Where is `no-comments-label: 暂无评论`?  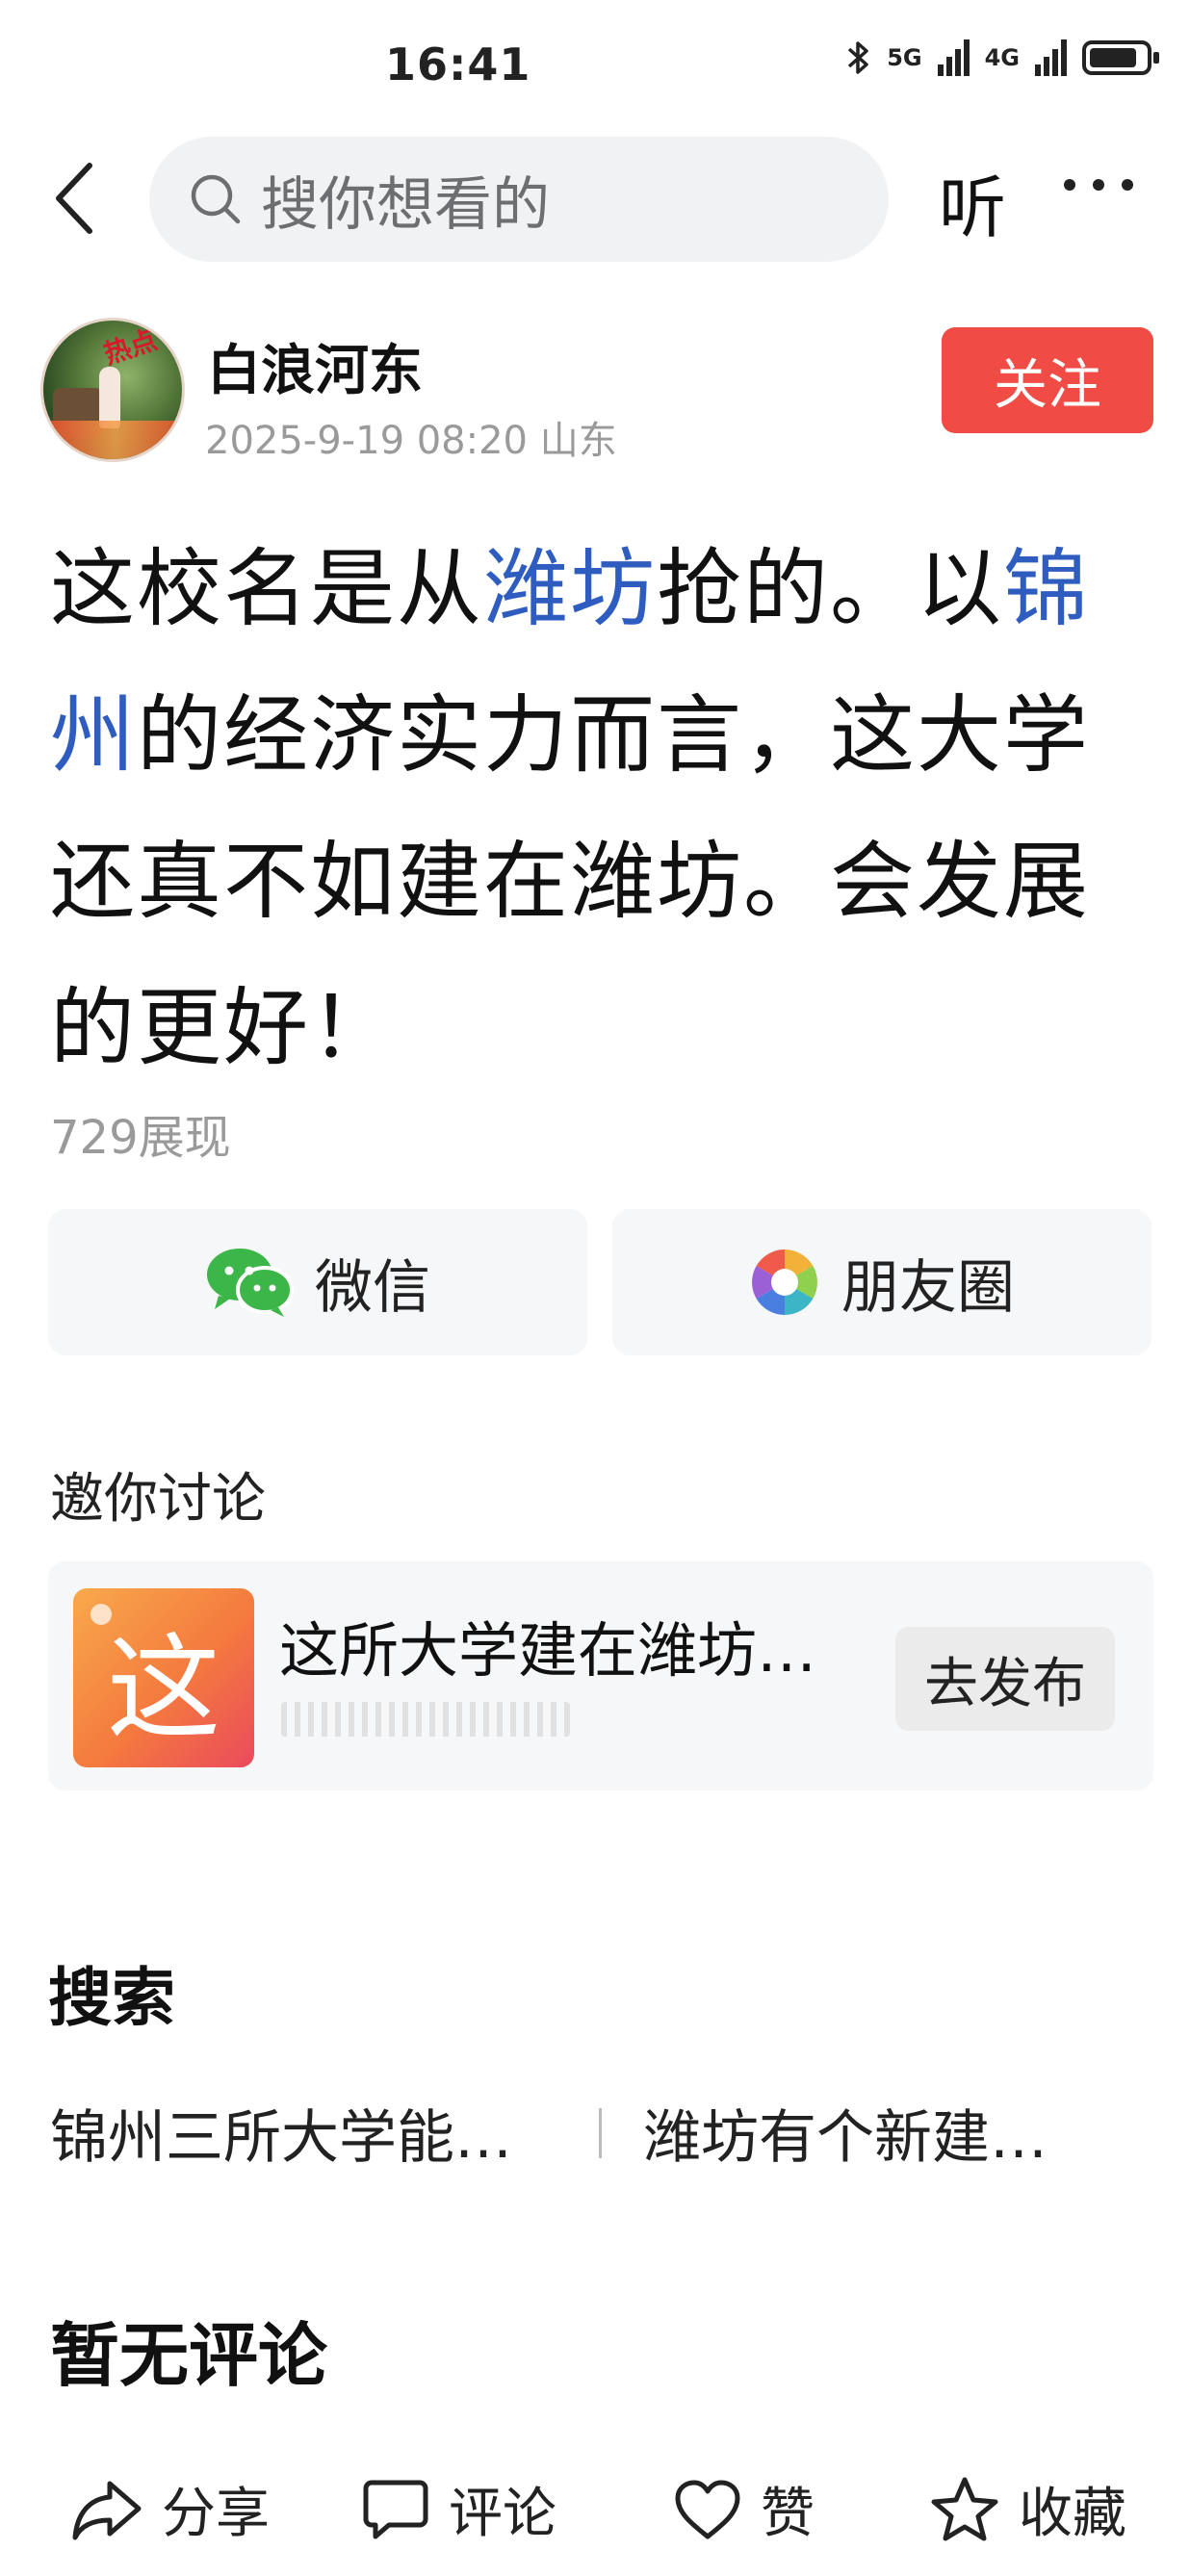 no-comments-label: 暂无评论 is located at coordinates (189, 2356).